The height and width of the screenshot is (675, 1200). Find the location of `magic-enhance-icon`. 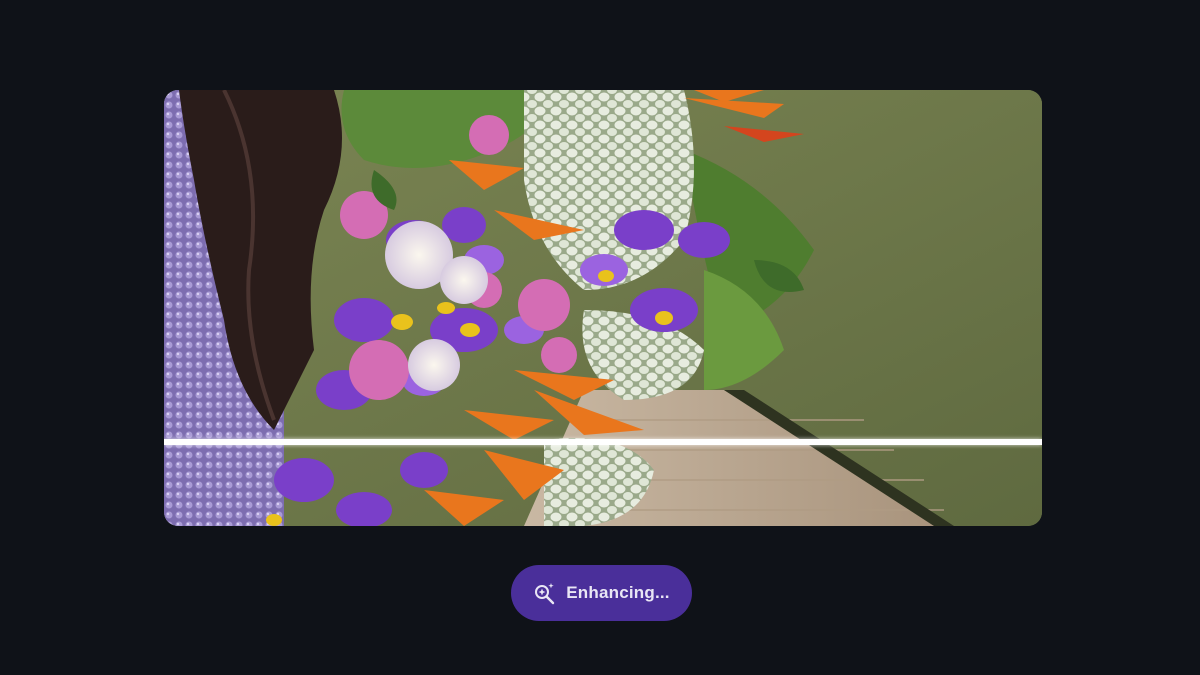

magic-enhance-icon is located at coordinates (545, 593).